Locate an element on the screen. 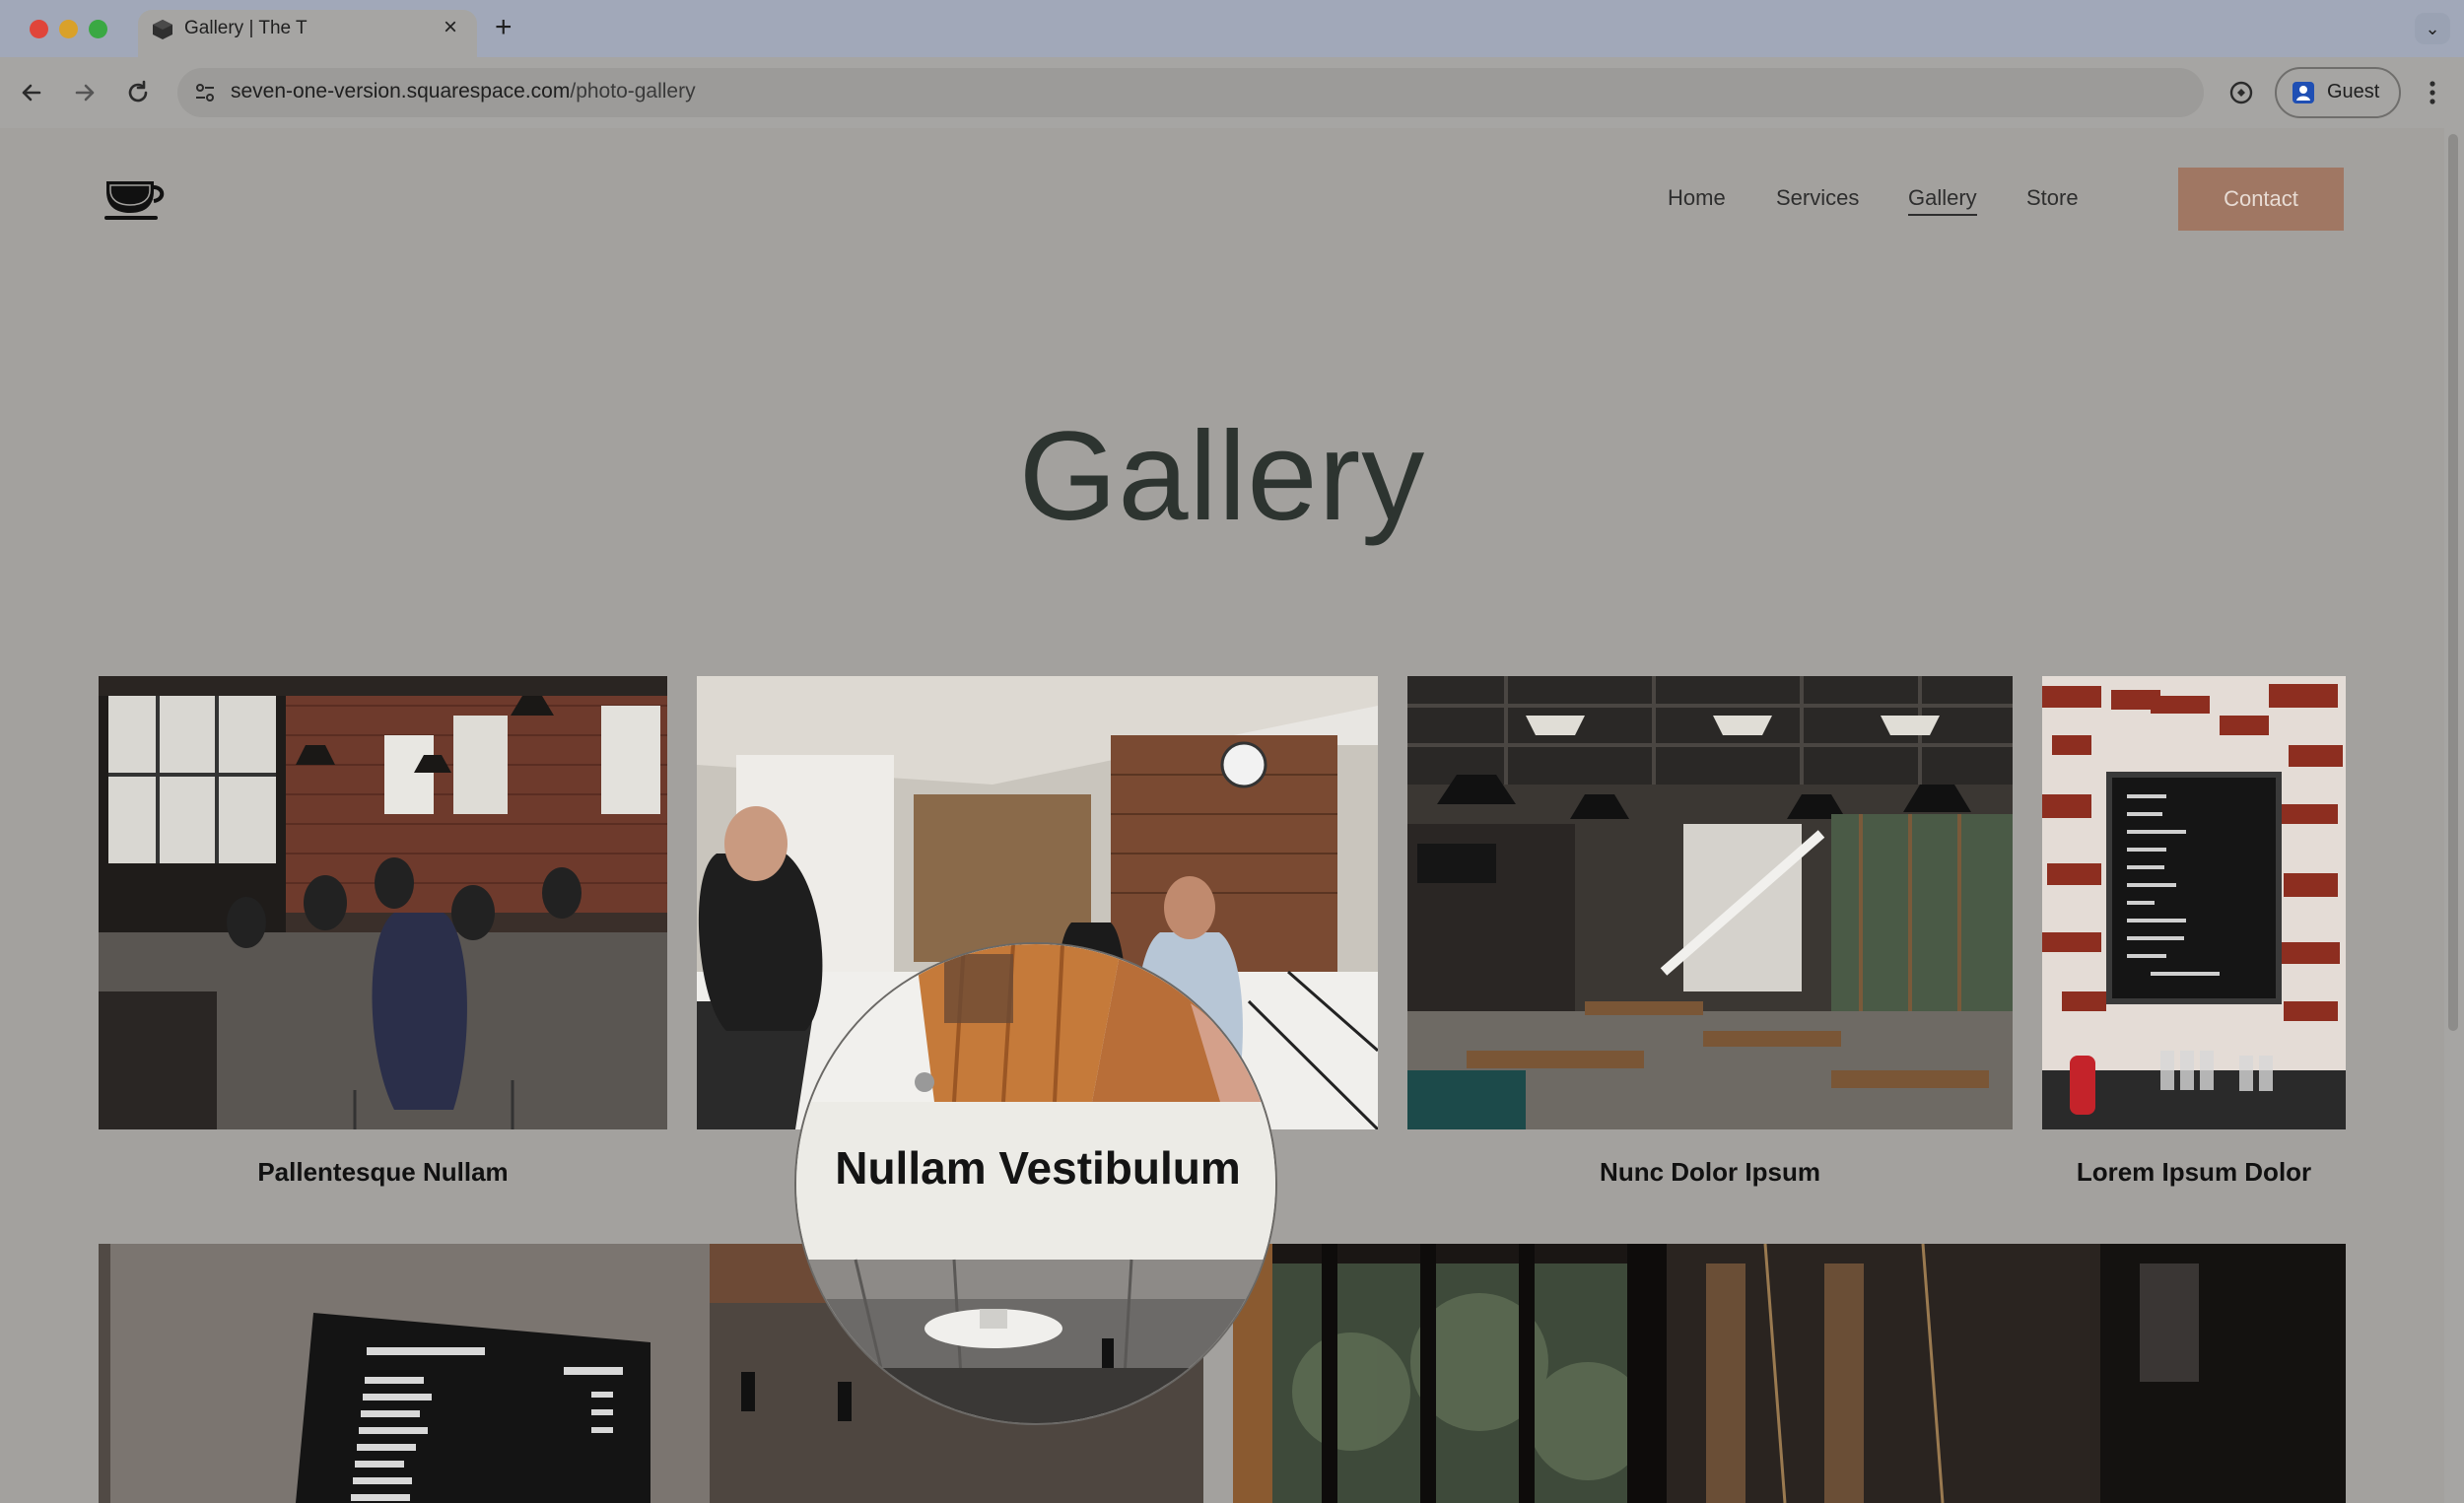 Image resolution: width=2464 pixels, height=1503 pixels. gallery-caption-4: Lorem Ipsum Dolor is located at coordinates (2194, 1172).